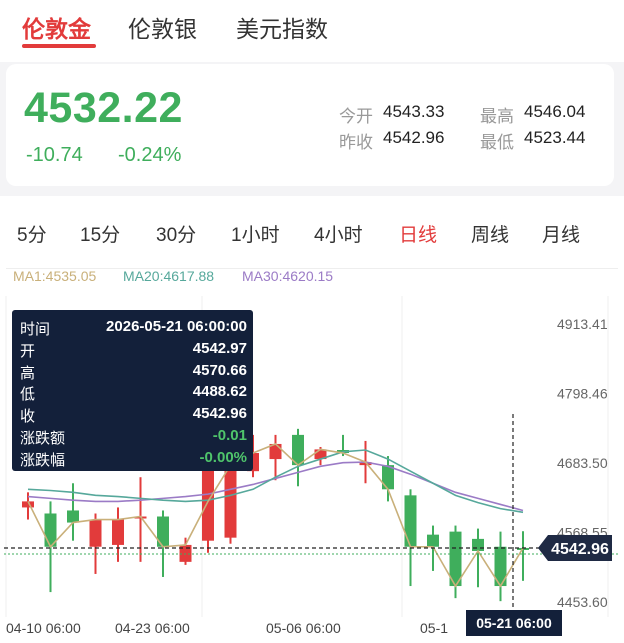 The height and width of the screenshot is (643, 624). What do you see at coordinates (43, 628) in the screenshot?
I see `x-tick-label: 04-10 06:00` at bounding box center [43, 628].